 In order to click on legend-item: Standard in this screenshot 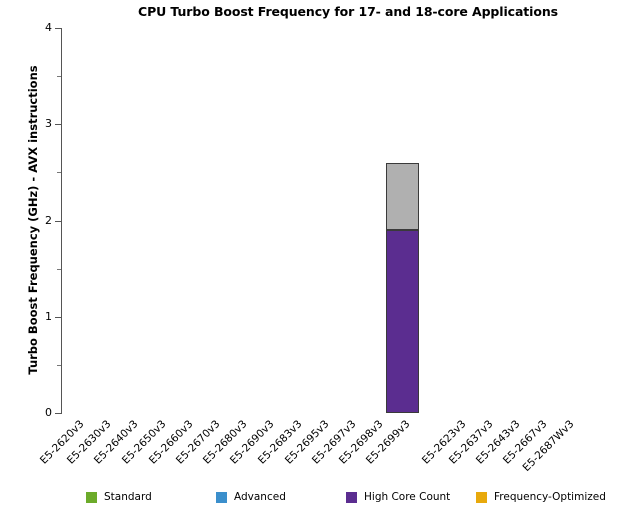, I will do `click(151, 497)`.